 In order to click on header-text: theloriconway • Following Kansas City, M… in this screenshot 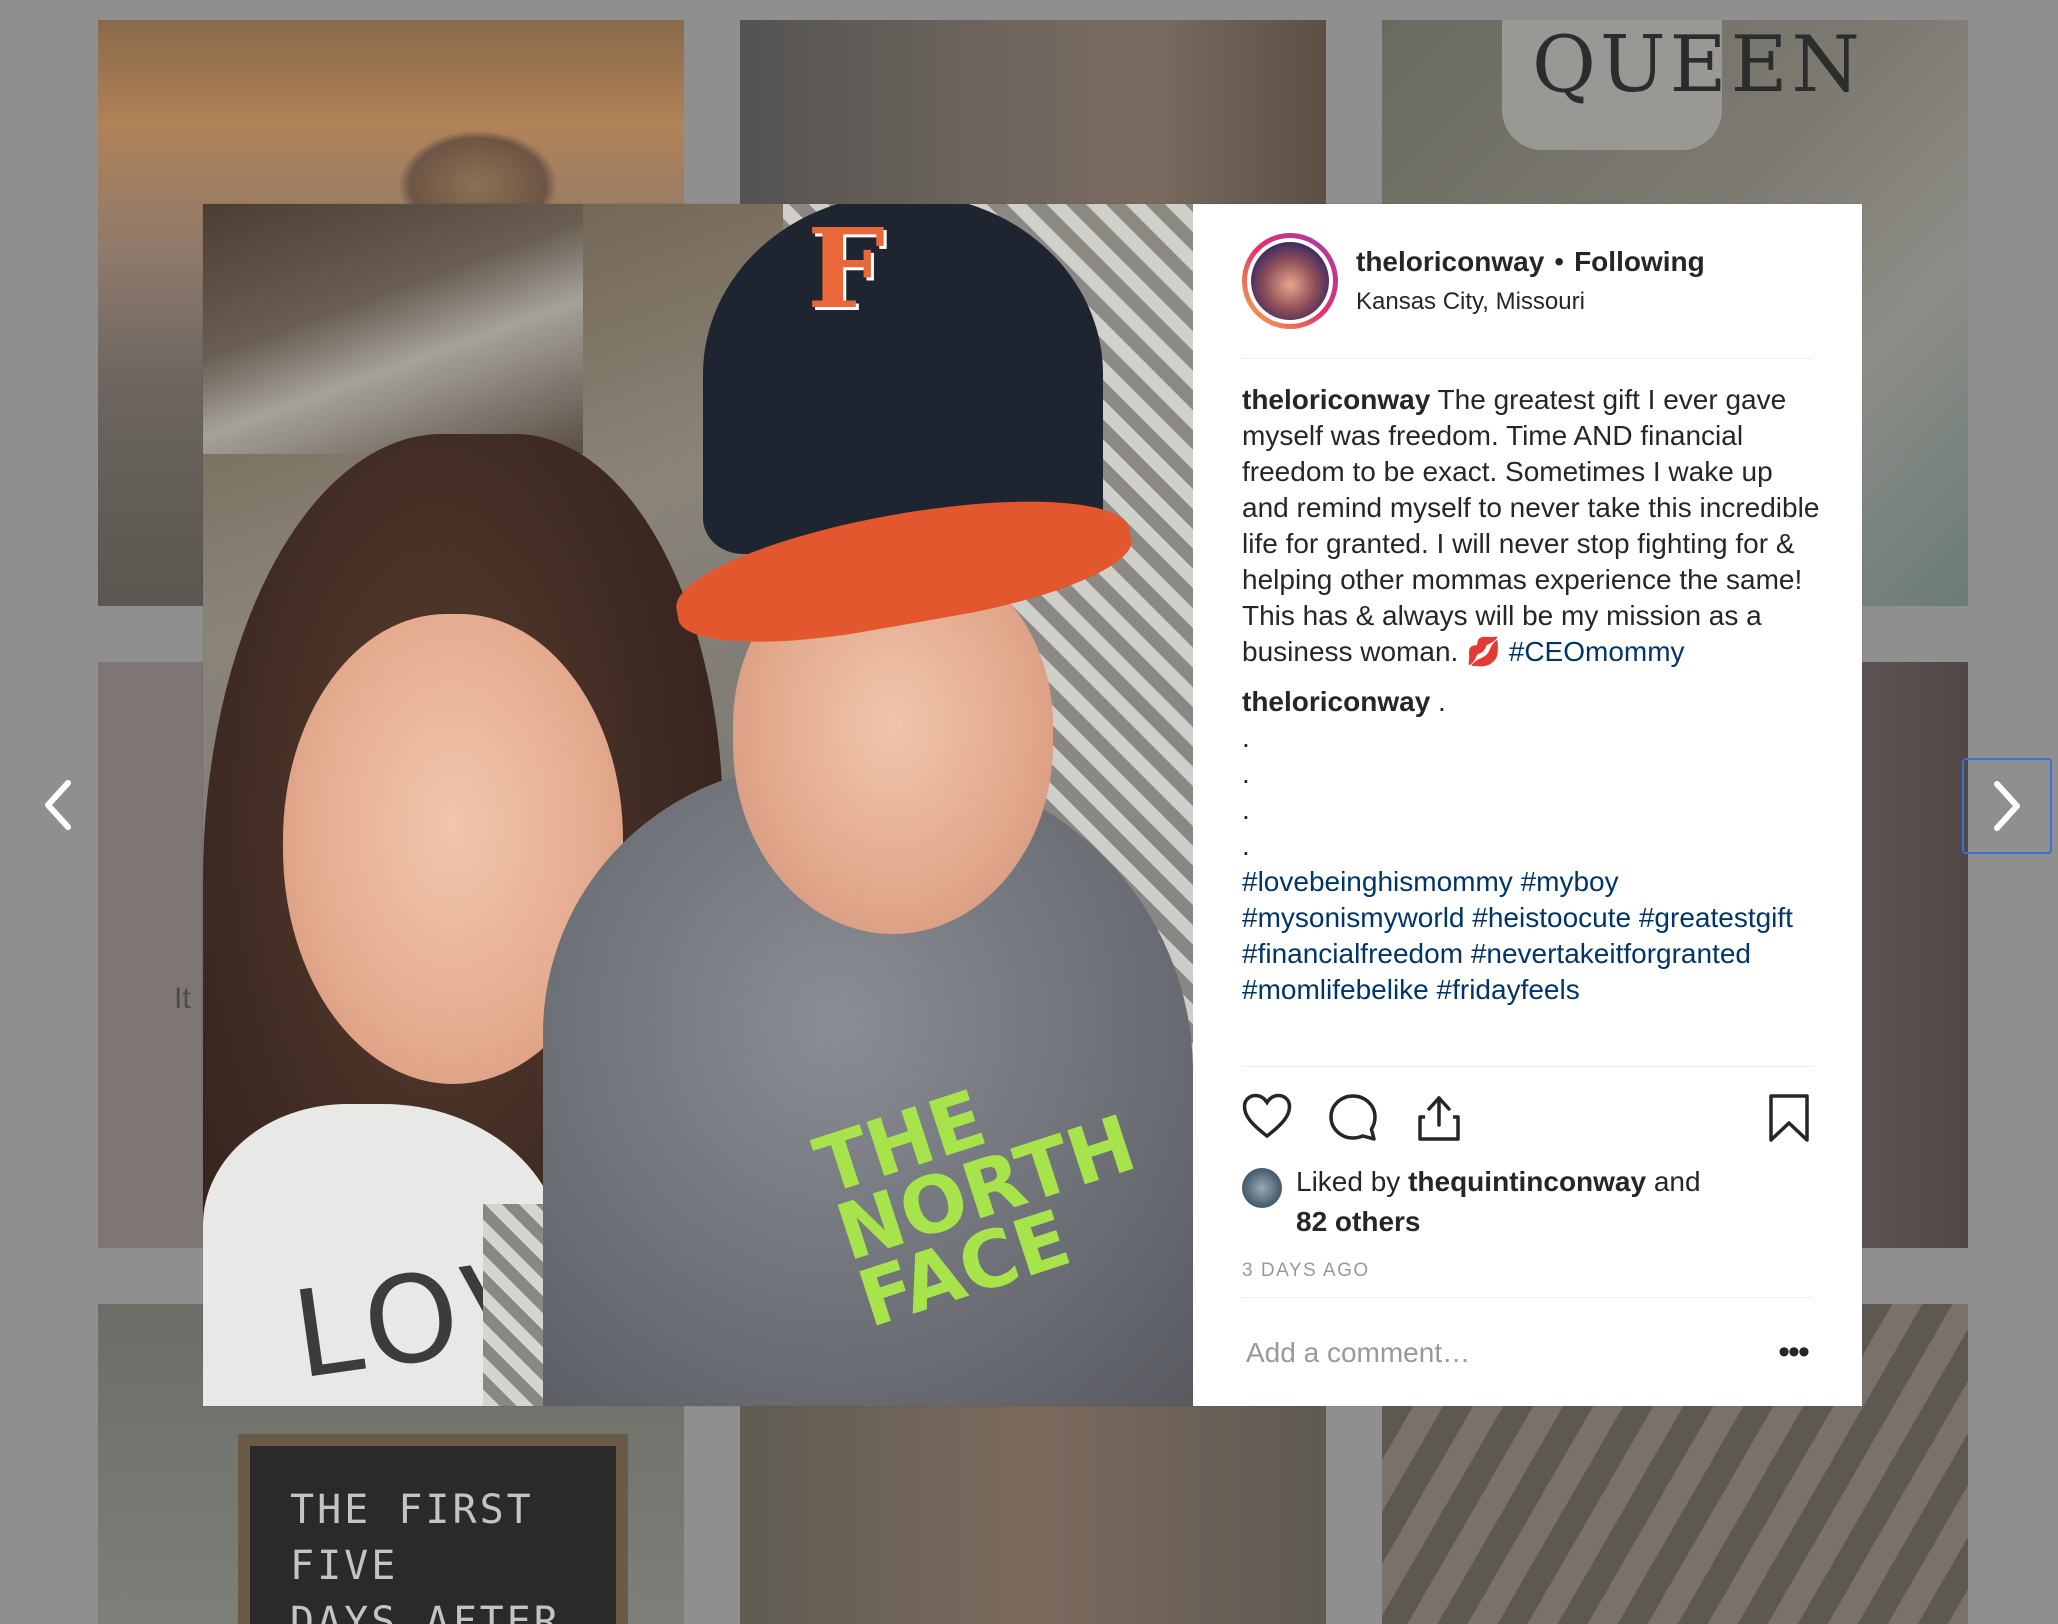, I will do `click(1530, 281)`.